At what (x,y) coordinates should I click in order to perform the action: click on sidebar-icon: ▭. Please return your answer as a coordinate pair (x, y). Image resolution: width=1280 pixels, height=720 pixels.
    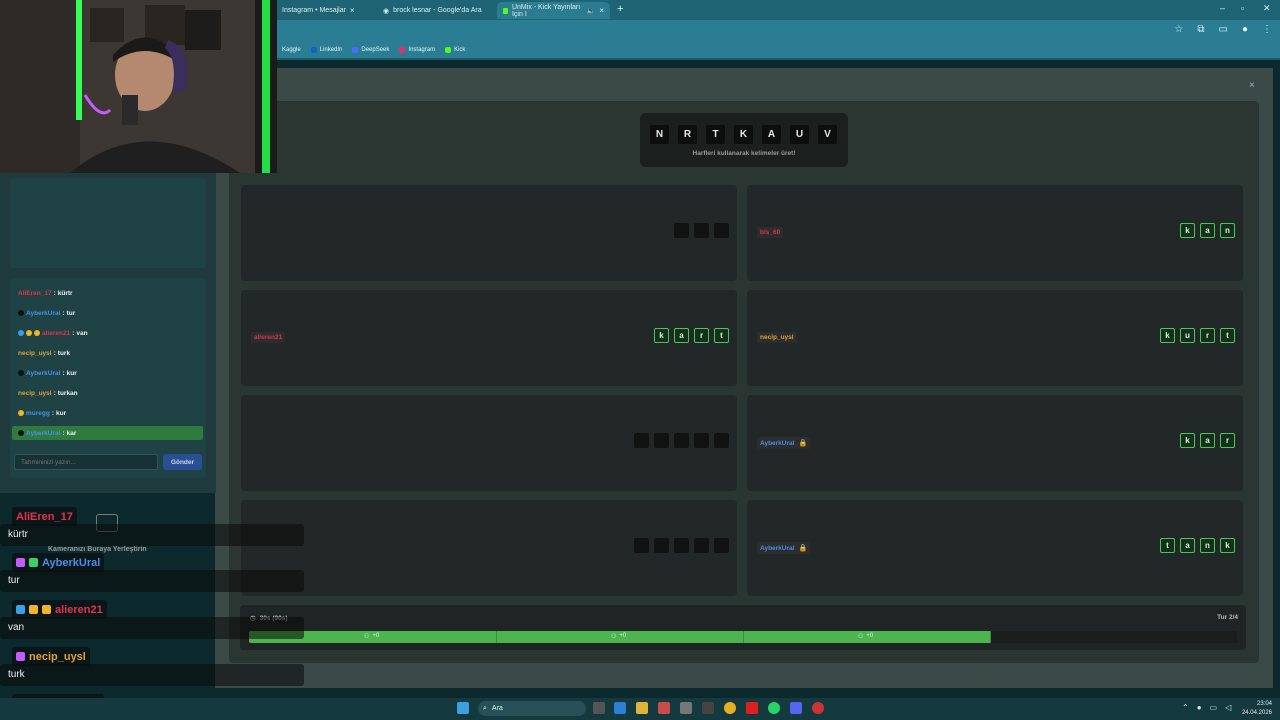
    Looking at the image, I should click on (1223, 29).